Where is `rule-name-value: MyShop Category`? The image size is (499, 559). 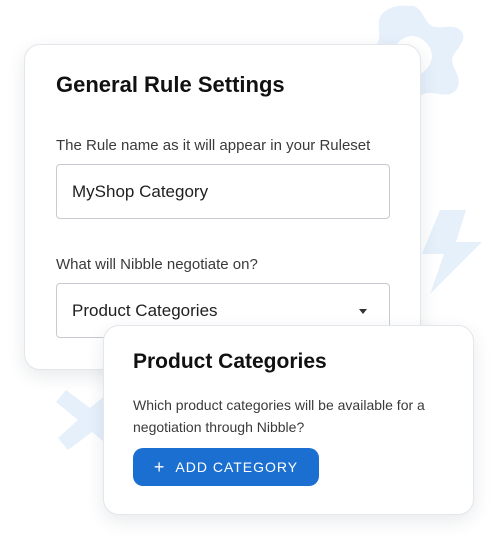 rule-name-value: MyShop Category is located at coordinates (140, 191).